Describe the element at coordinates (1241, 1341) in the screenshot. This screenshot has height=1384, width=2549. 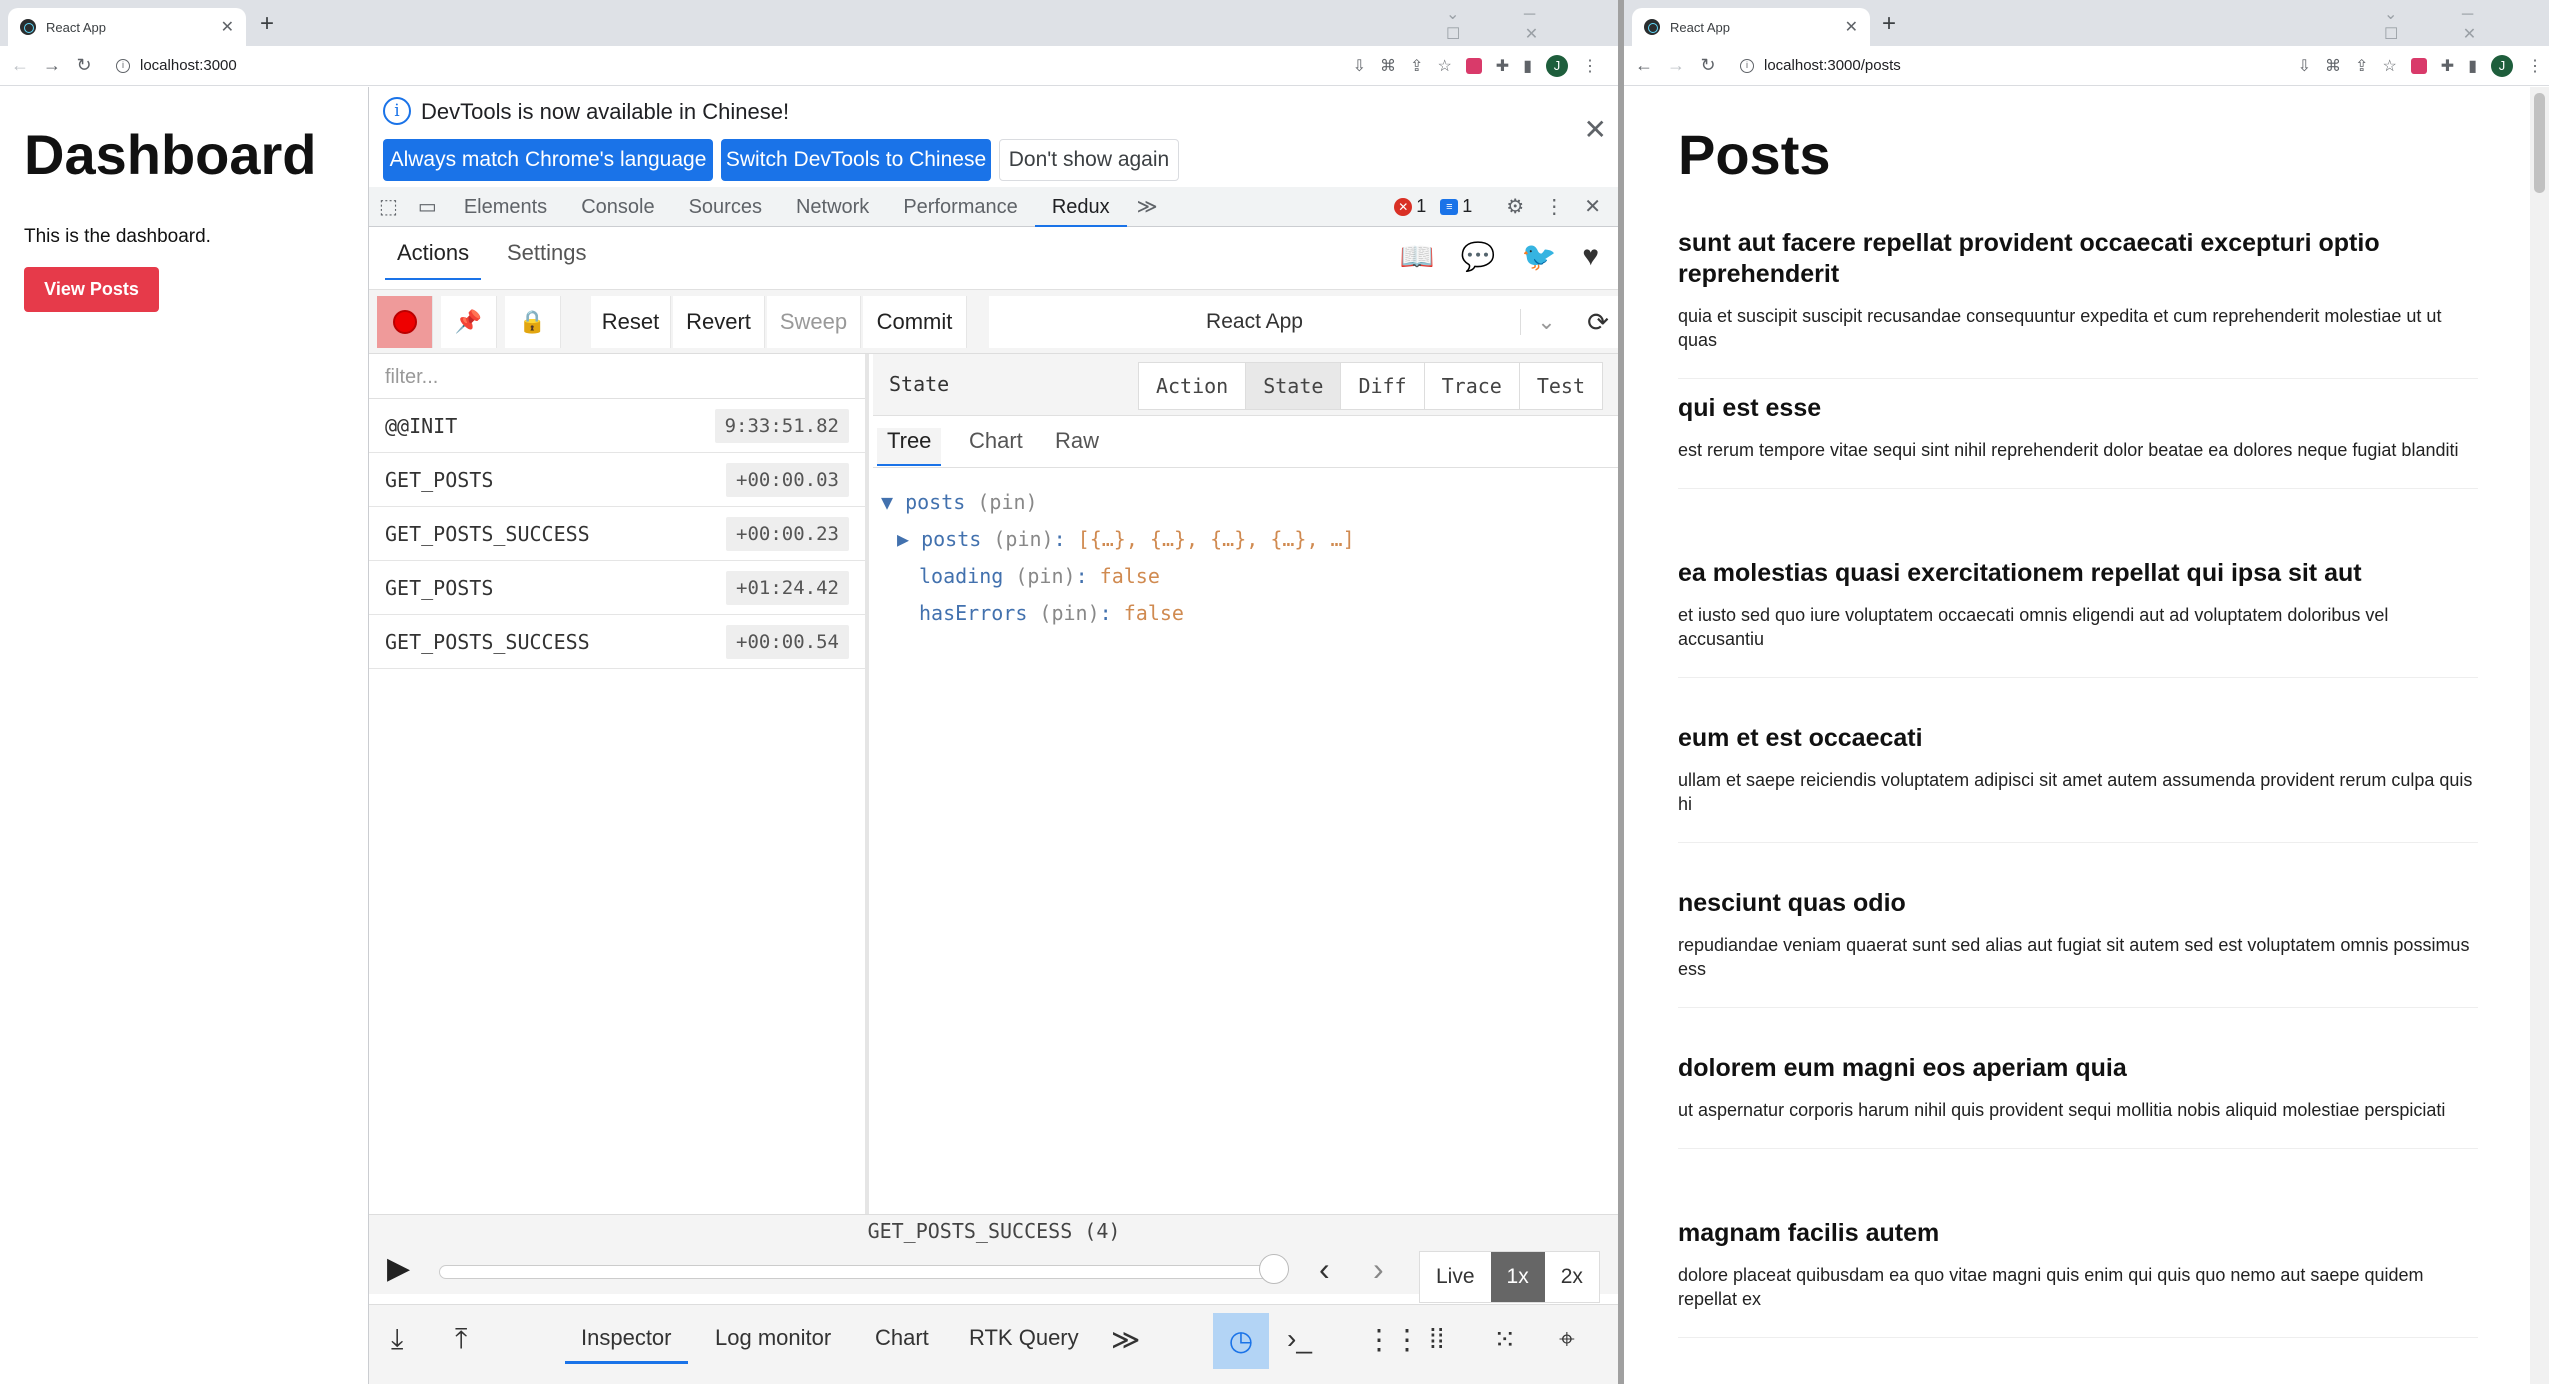
I see `dispatcher-icon: ◷` at that location.